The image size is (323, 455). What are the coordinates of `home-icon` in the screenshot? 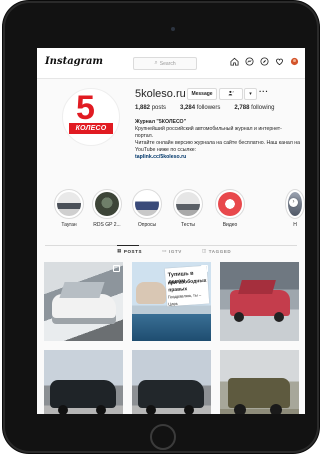 It's located at (234, 61).